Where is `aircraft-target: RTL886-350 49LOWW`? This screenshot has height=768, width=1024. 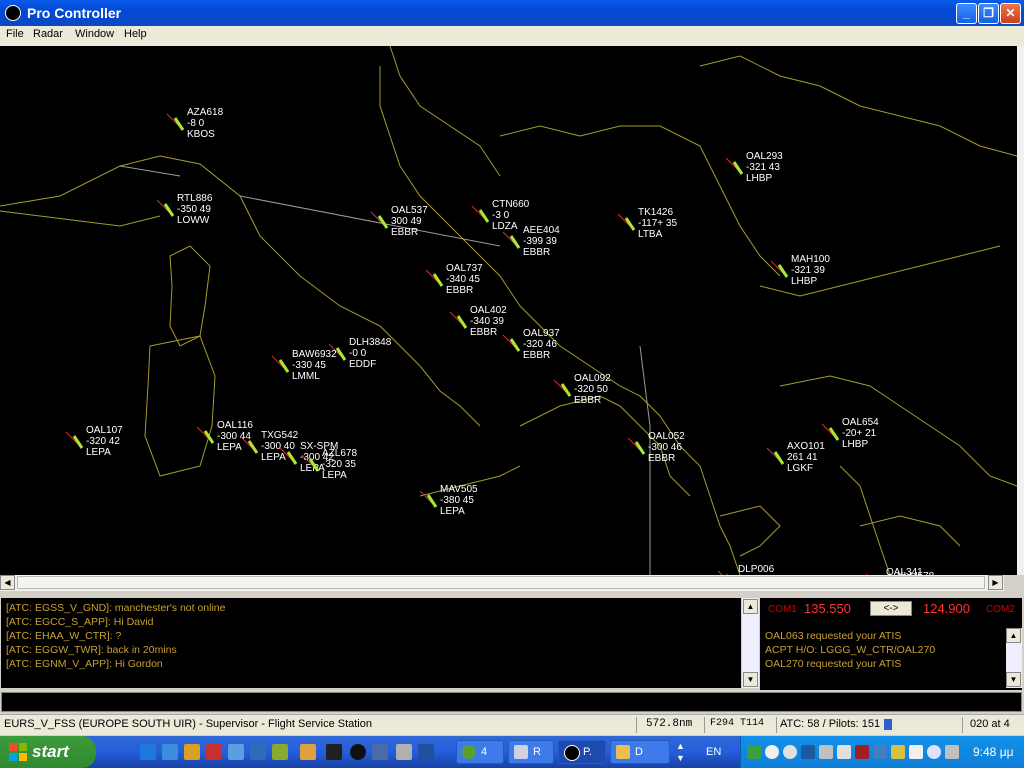
aircraft-target: RTL886-350 49LOWW is located at coordinates (184, 209).